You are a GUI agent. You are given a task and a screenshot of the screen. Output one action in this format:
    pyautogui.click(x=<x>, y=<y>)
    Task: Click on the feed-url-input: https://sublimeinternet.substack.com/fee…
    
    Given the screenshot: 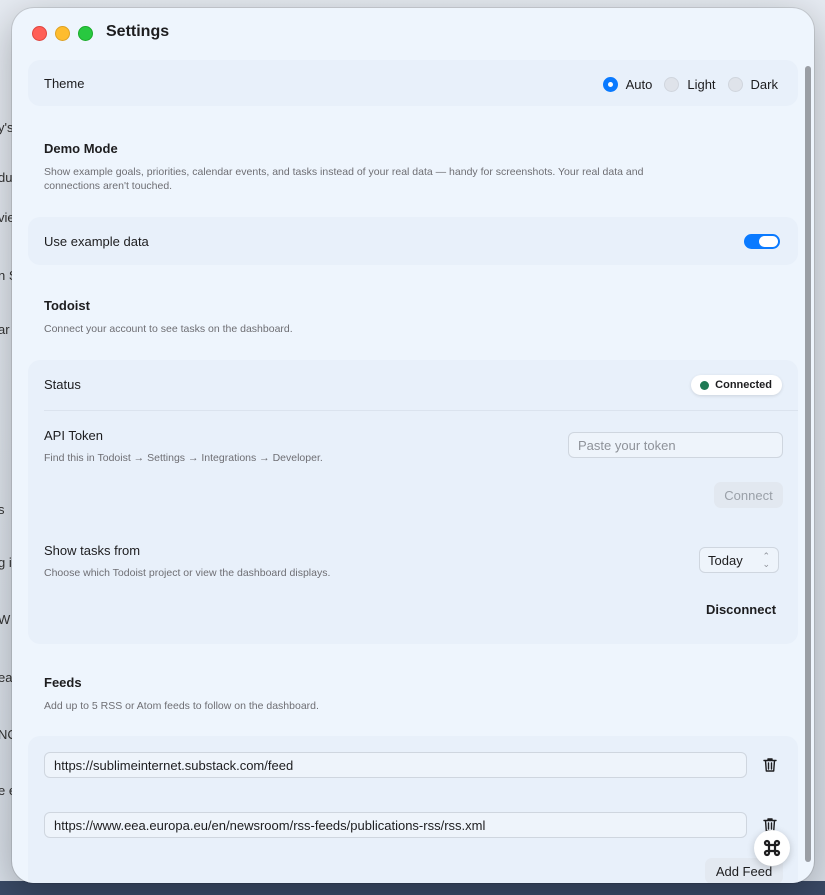 What is the action you would take?
    pyautogui.click(x=395, y=765)
    